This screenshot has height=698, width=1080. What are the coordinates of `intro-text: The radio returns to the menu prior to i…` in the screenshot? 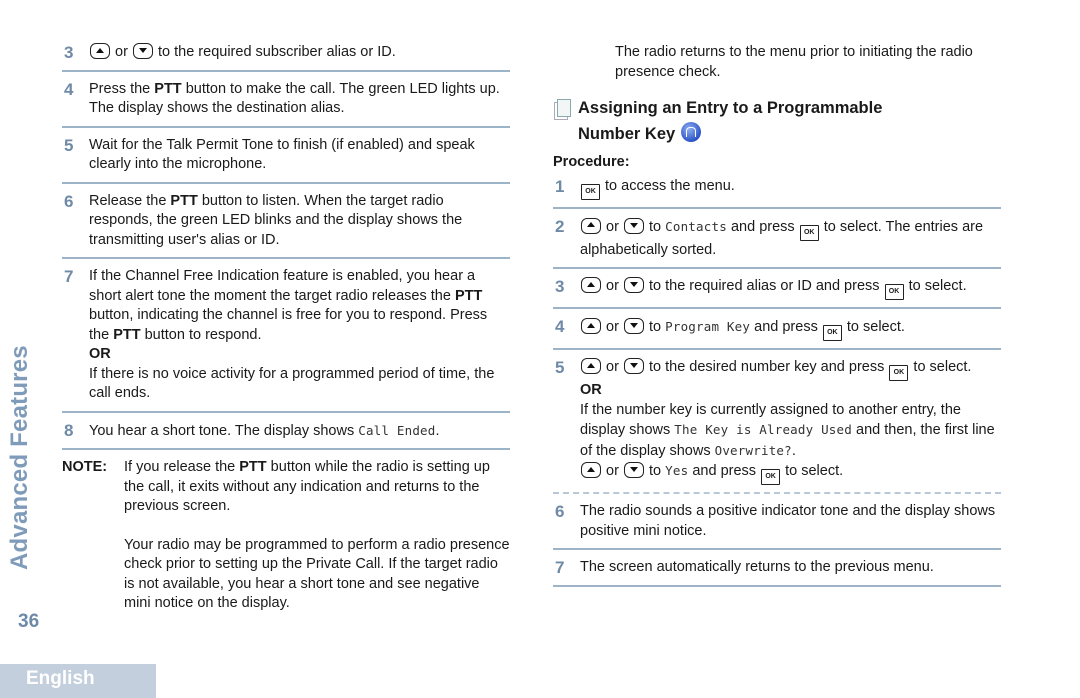 It's located at (794, 62).